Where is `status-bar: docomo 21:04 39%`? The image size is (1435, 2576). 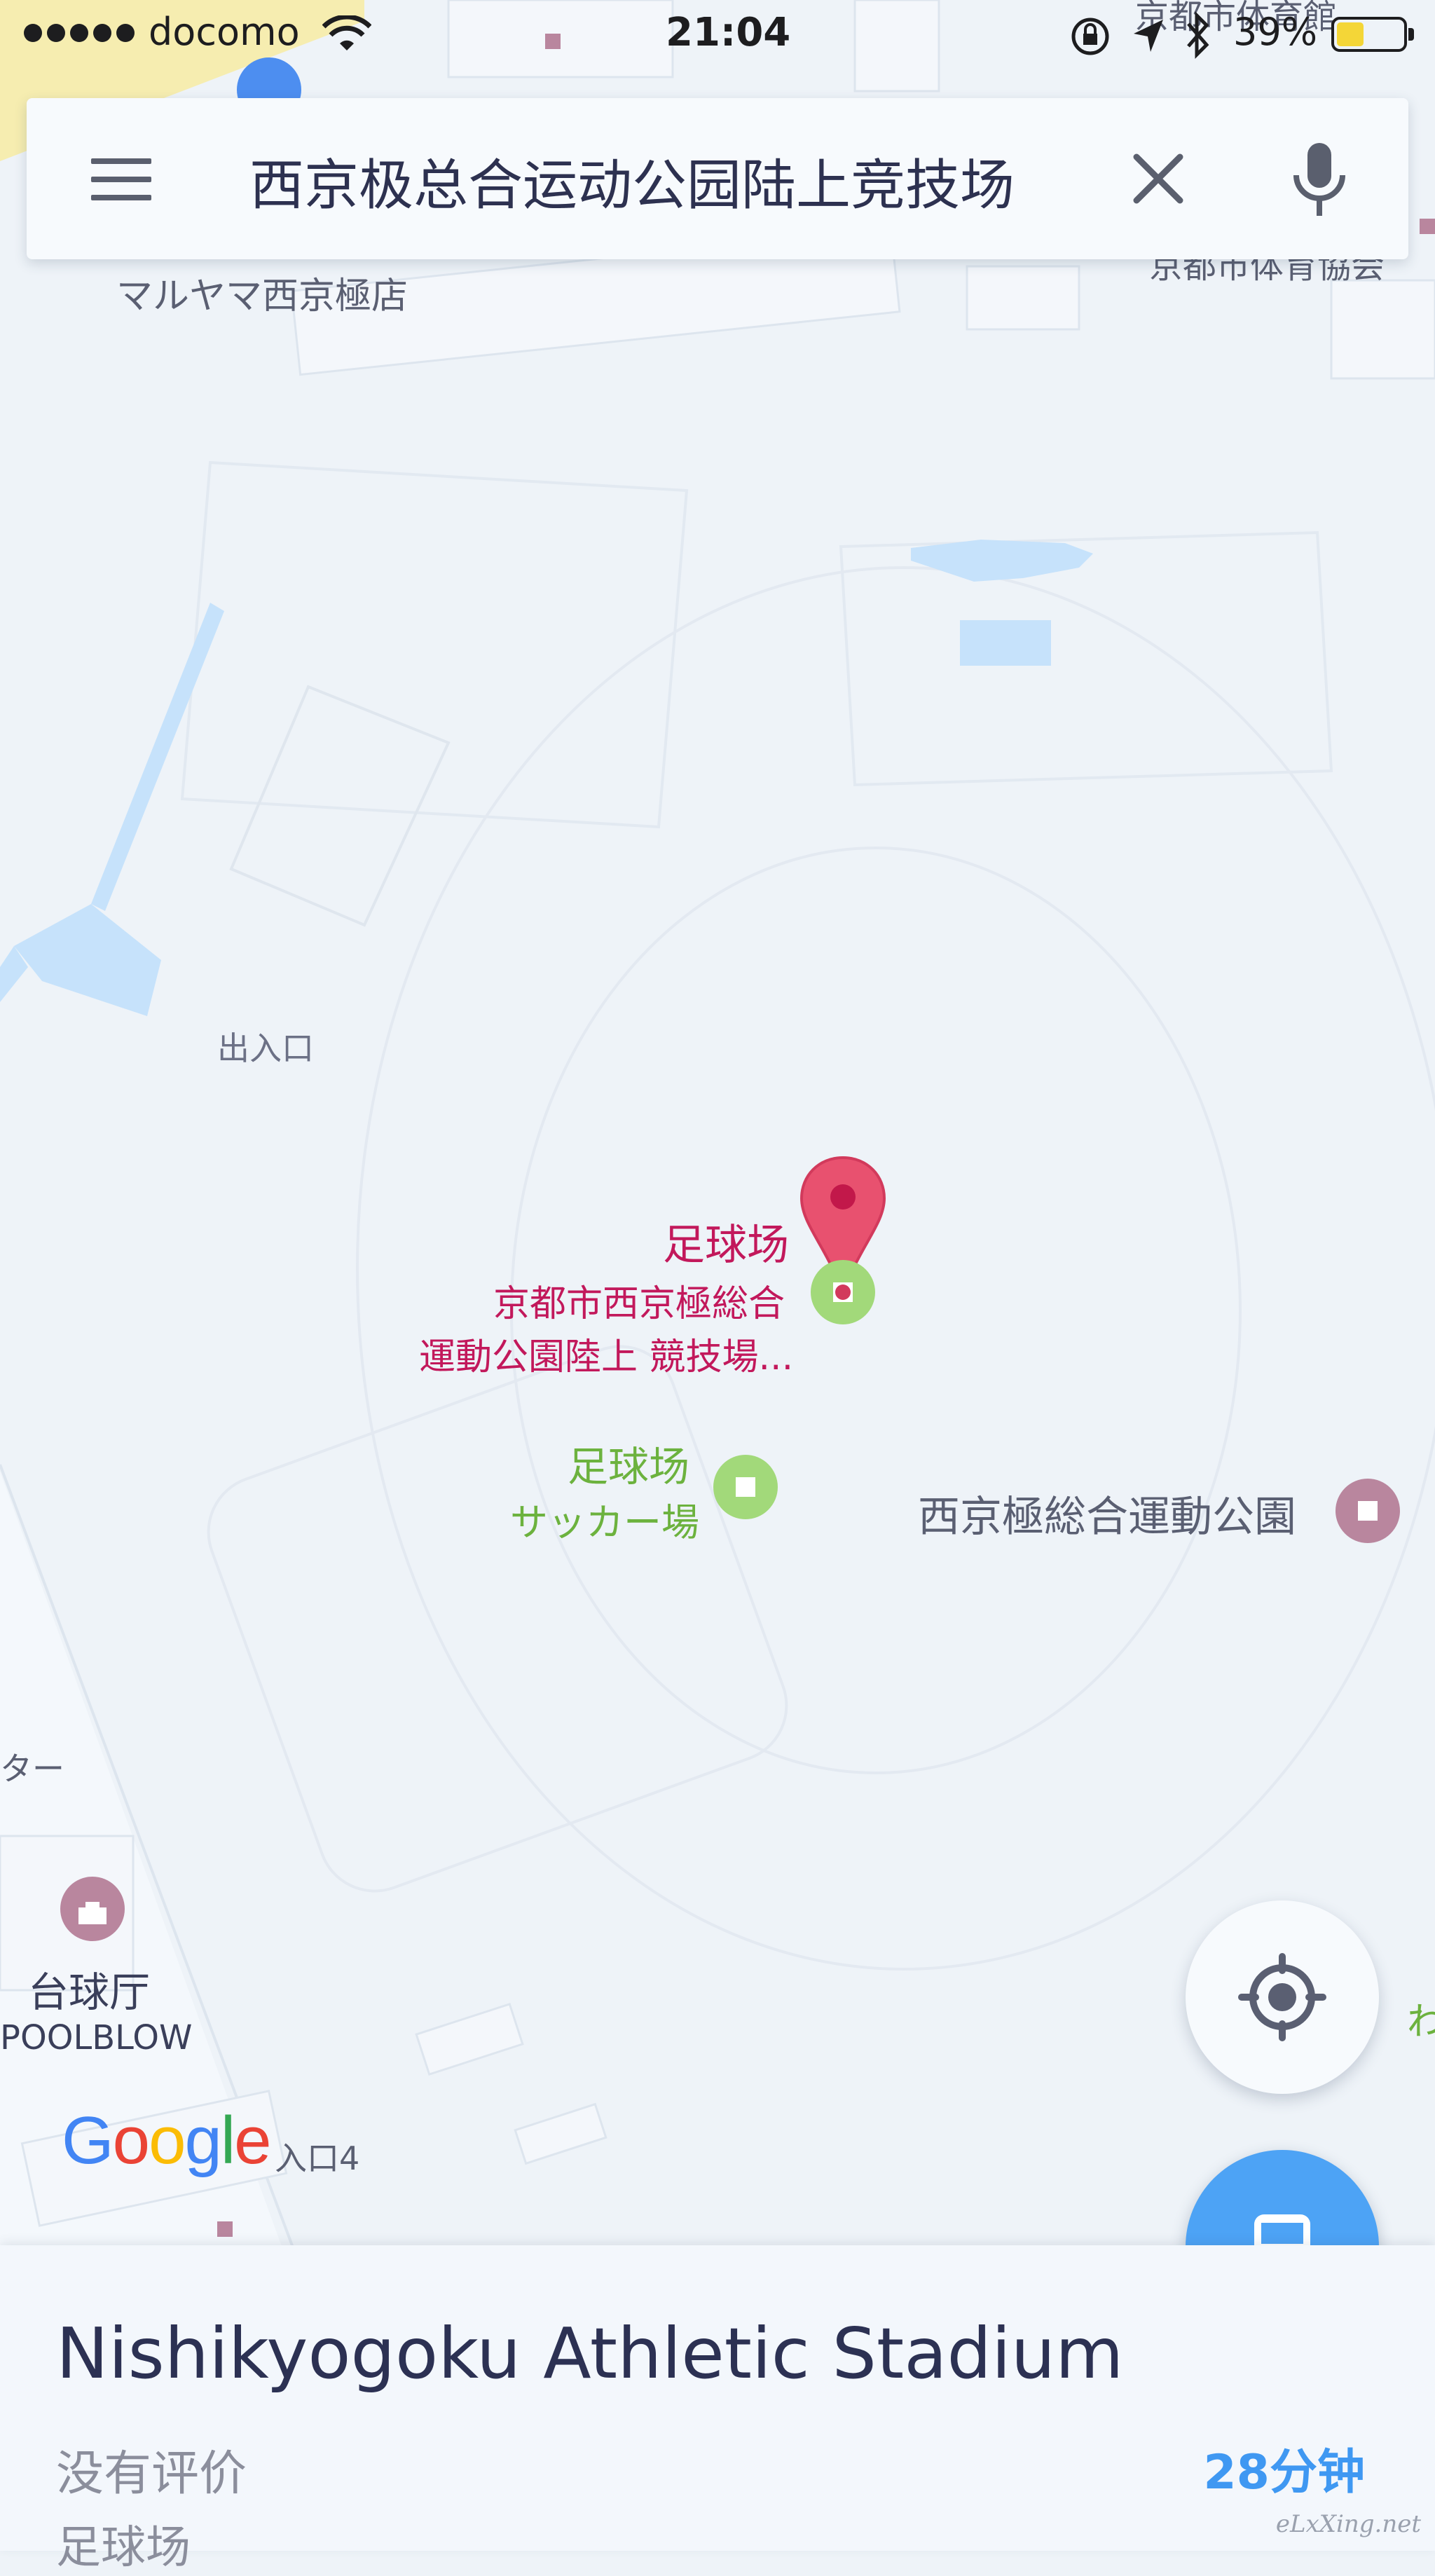 status-bar: docomo 21:04 39% is located at coordinates (717, 36).